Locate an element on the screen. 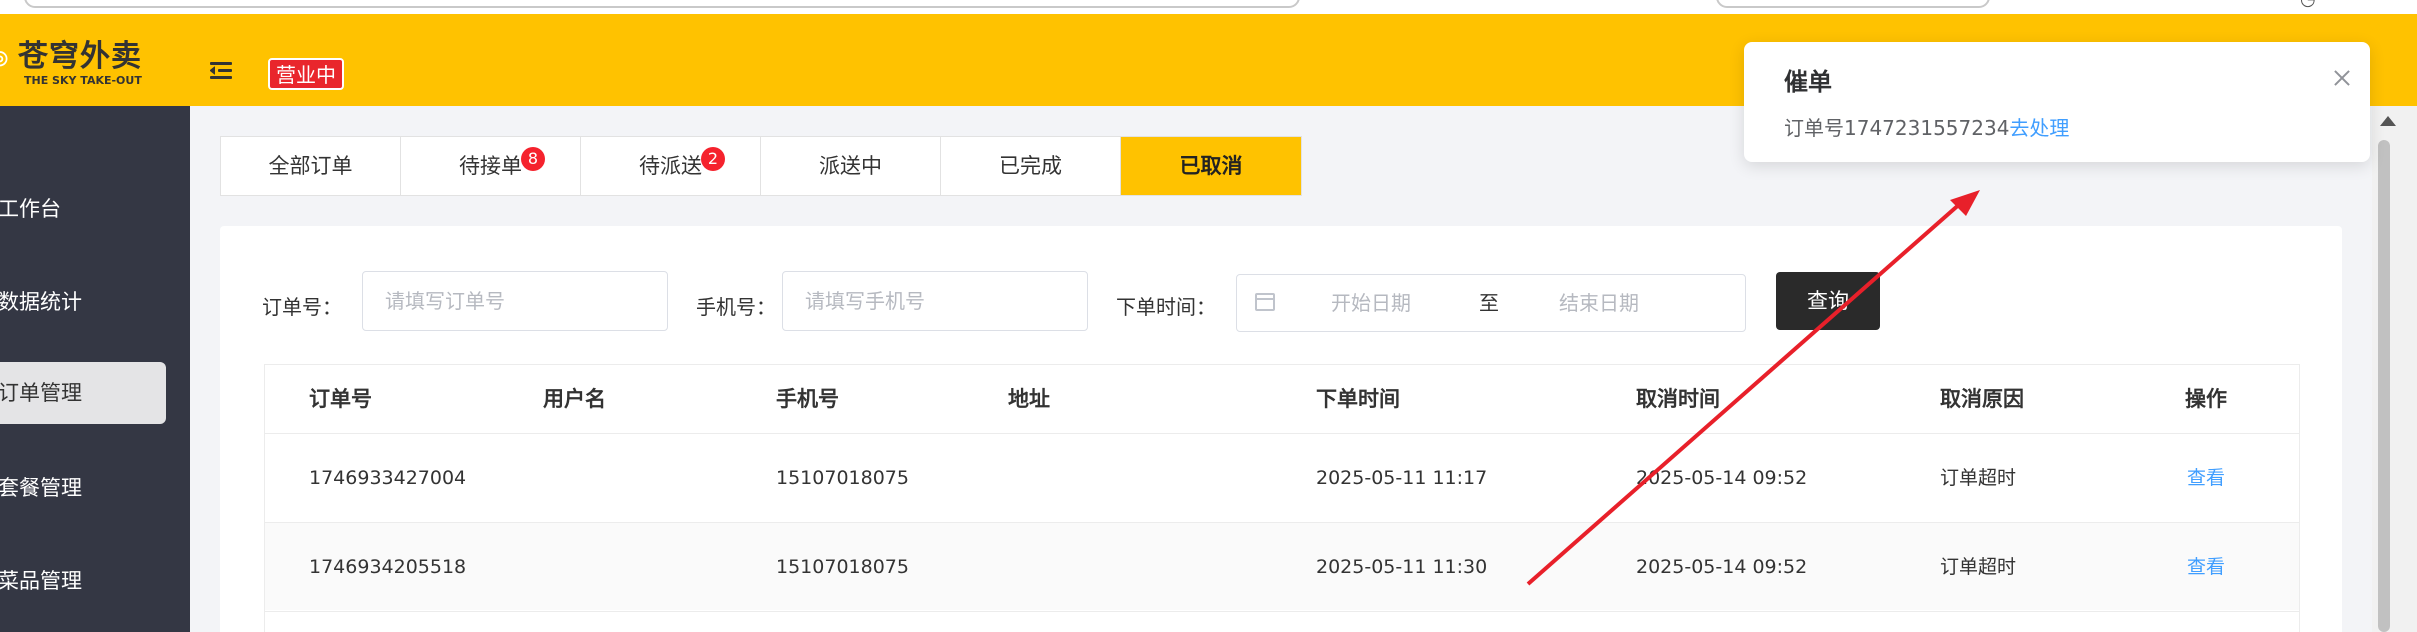 Image resolution: width=2417 pixels, height=632 pixels. date-range-picker: 开始日期 至 结束日期 is located at coordinates (1491, 303).